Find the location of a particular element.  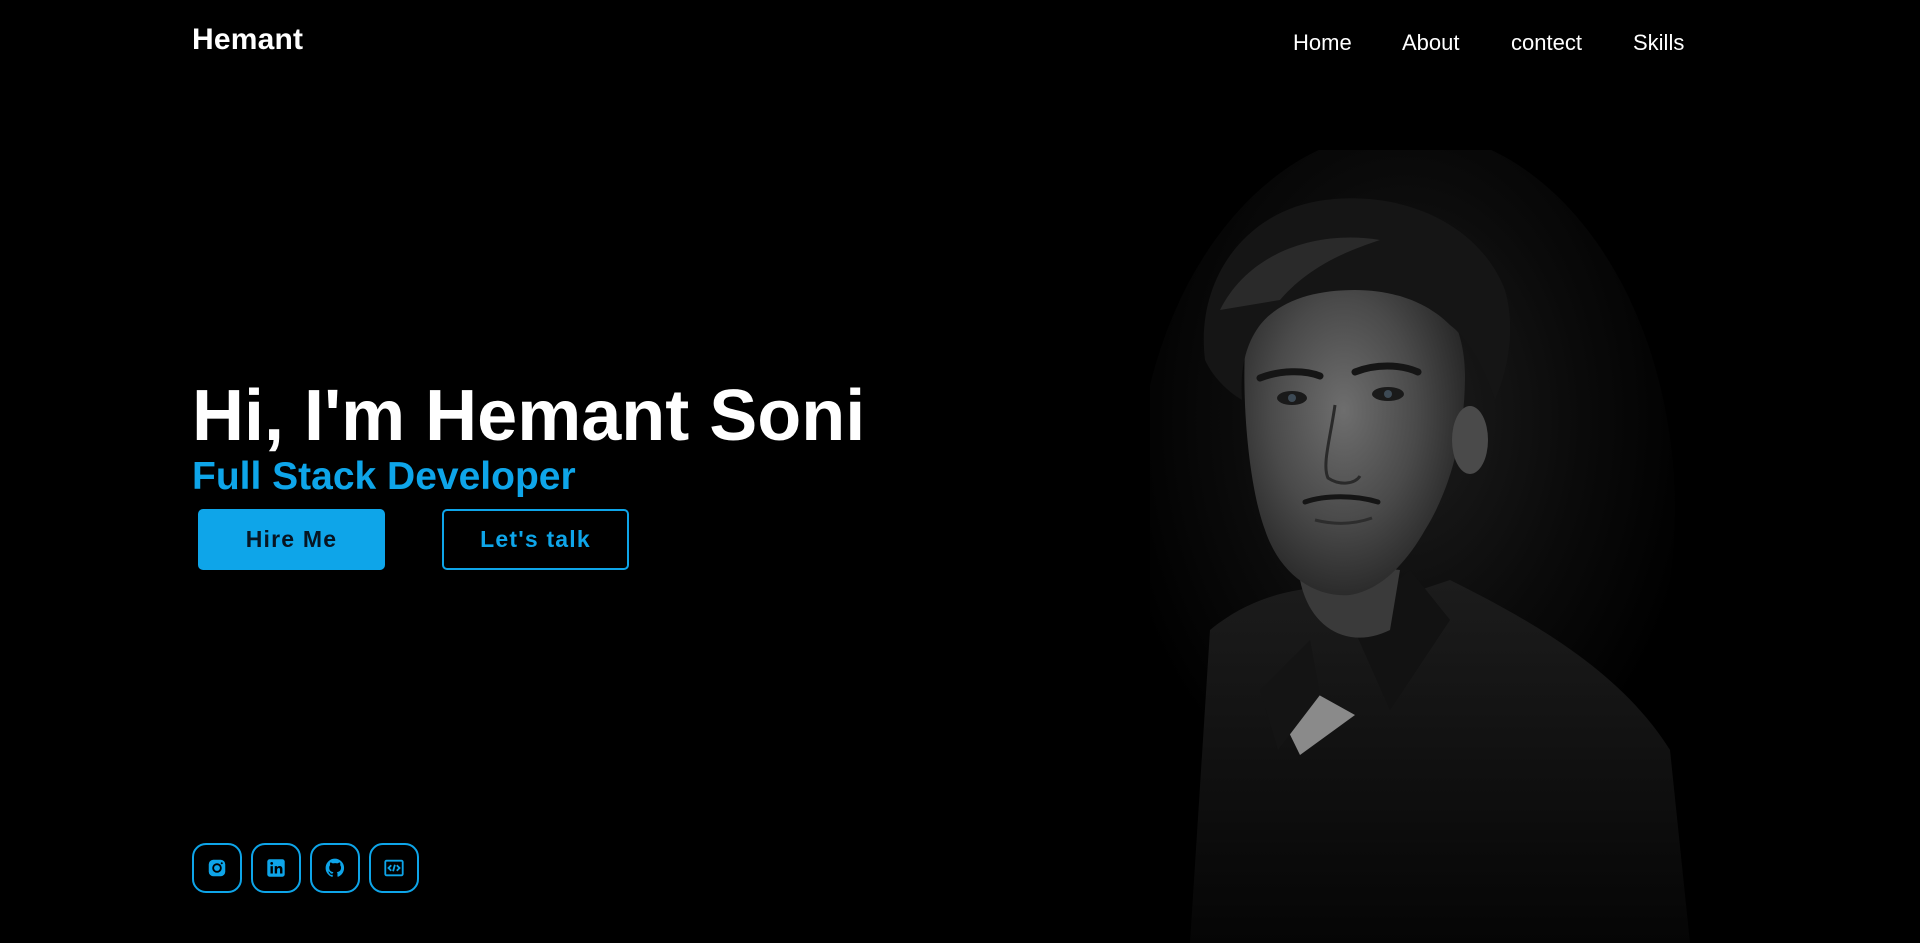

instagram-icon is located at coordinates (217, 868).